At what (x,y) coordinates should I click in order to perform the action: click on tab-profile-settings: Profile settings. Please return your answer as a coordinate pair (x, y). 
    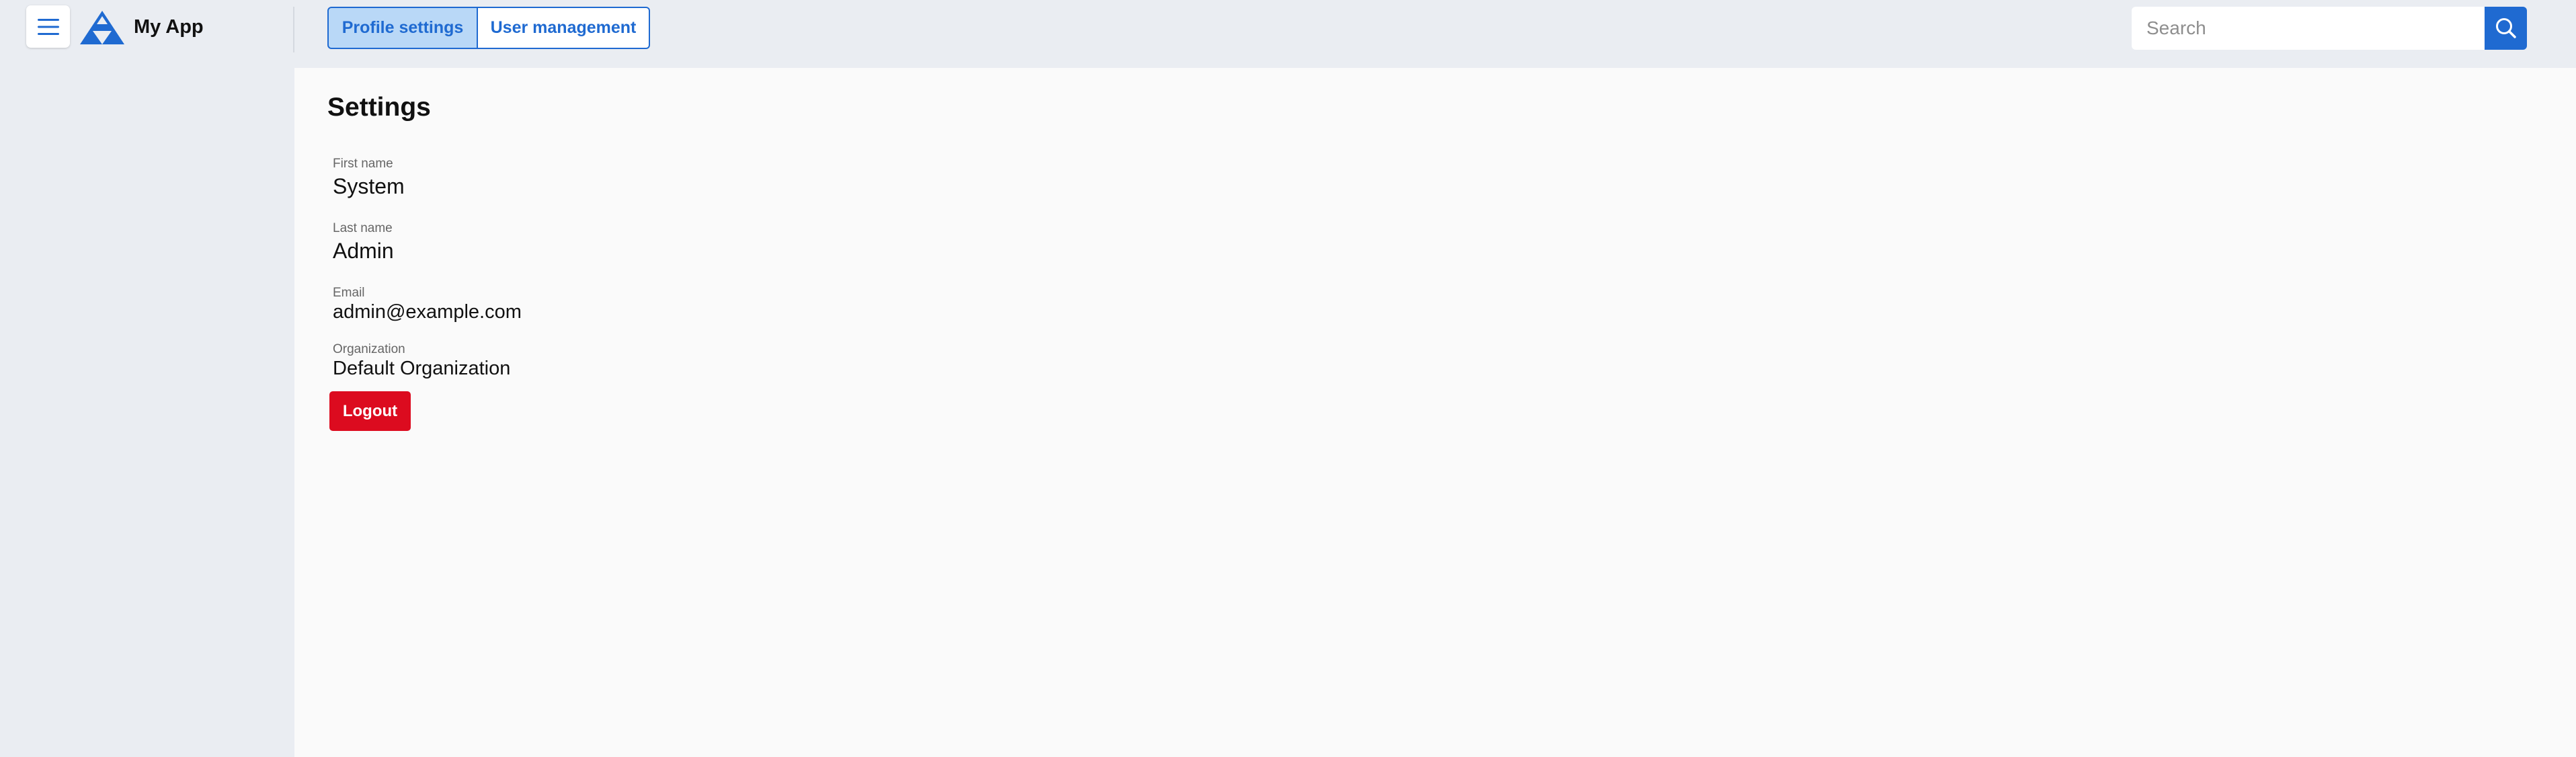
    Looking at the image, I should click on (402, 28).